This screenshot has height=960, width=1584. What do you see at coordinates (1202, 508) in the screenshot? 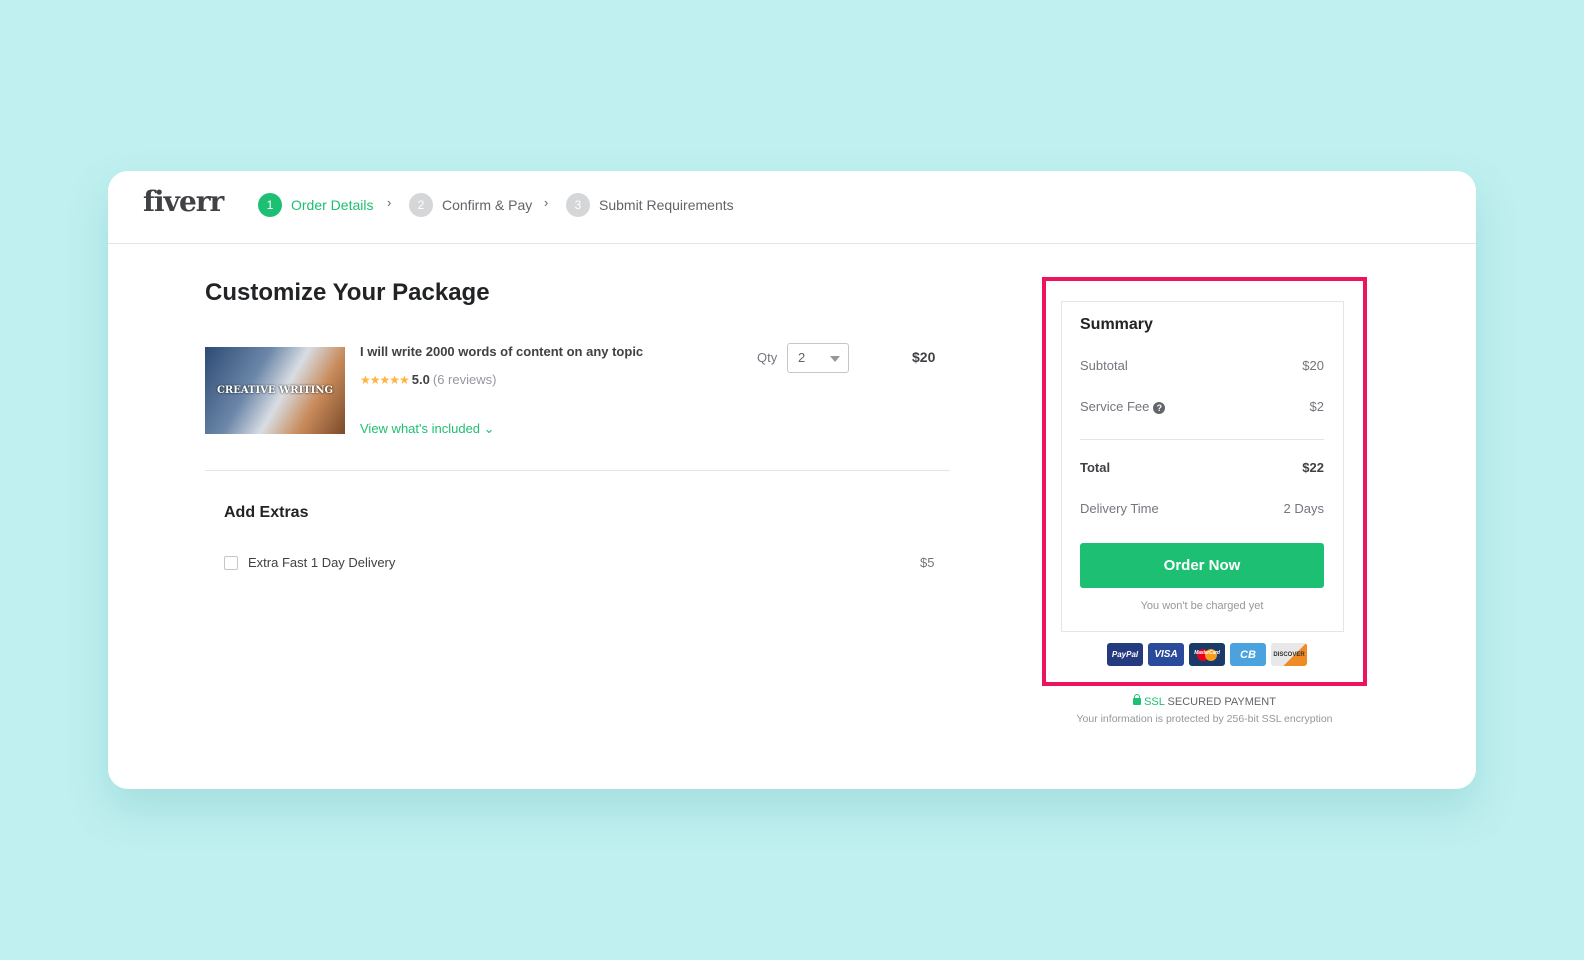
I see `delivery-row: Delivery Time 2 Days` at bounding box center [1202, 508].